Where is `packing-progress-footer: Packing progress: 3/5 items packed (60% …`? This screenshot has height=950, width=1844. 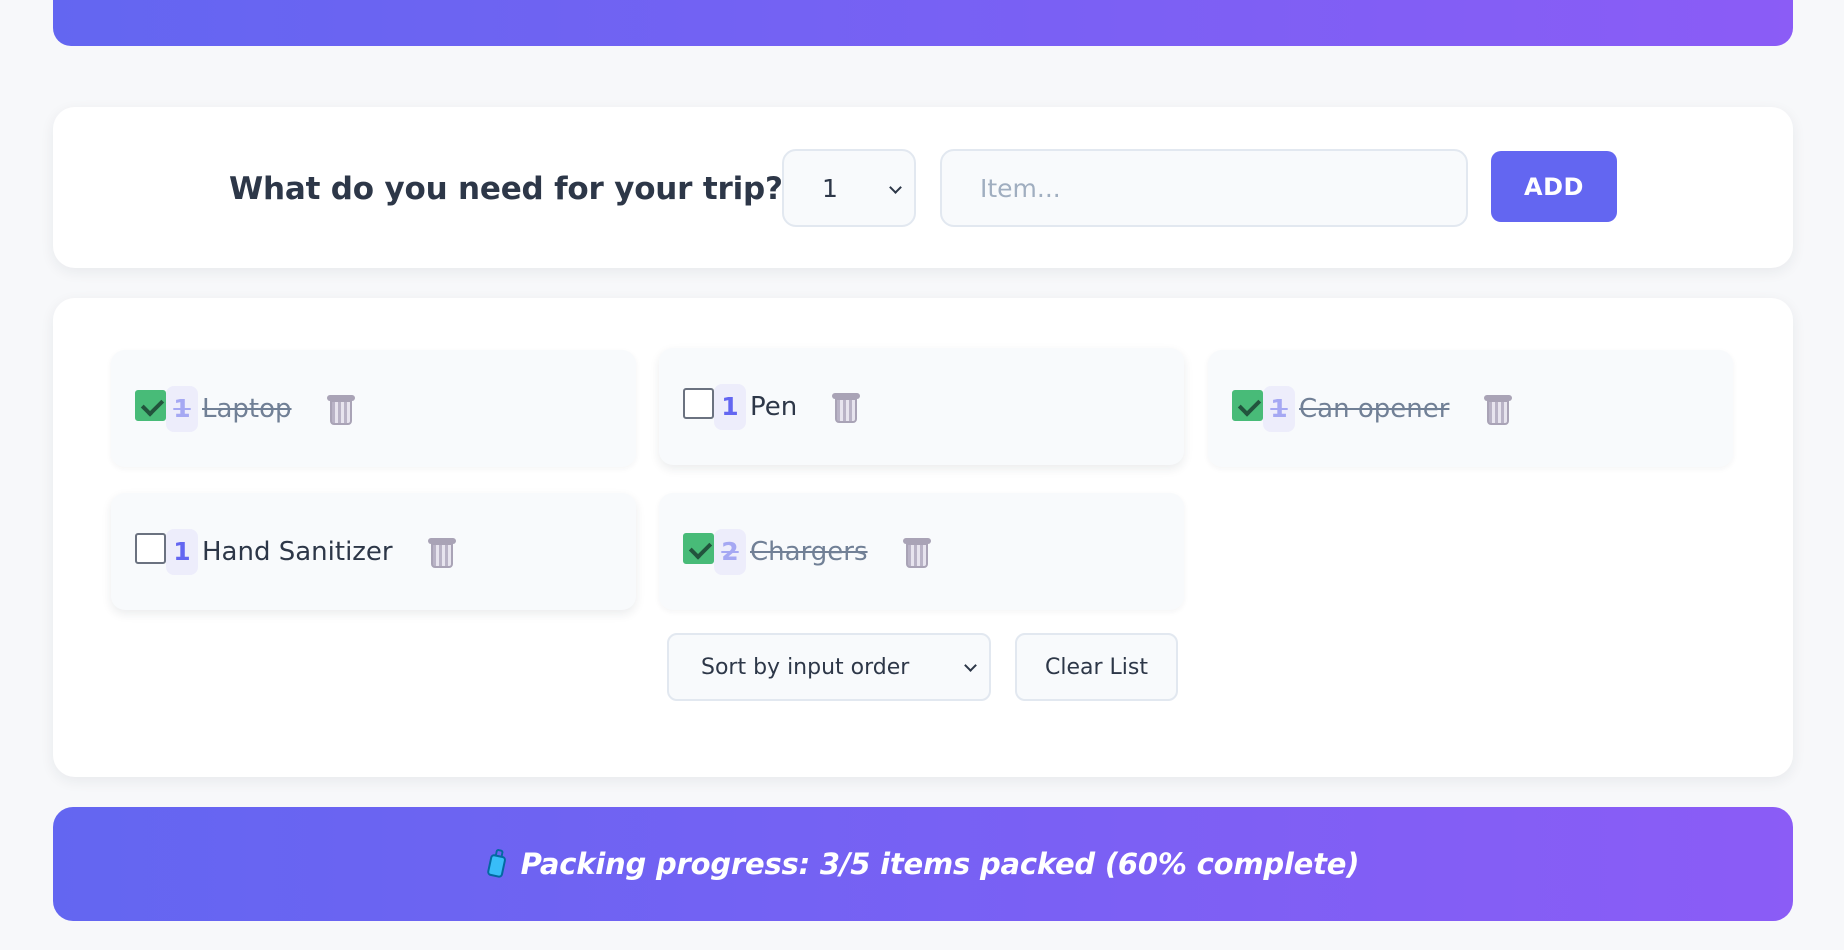 packing-progress-footer: Packing progress: 3/5 items packed (60% … is located at coordinates (923, 864).